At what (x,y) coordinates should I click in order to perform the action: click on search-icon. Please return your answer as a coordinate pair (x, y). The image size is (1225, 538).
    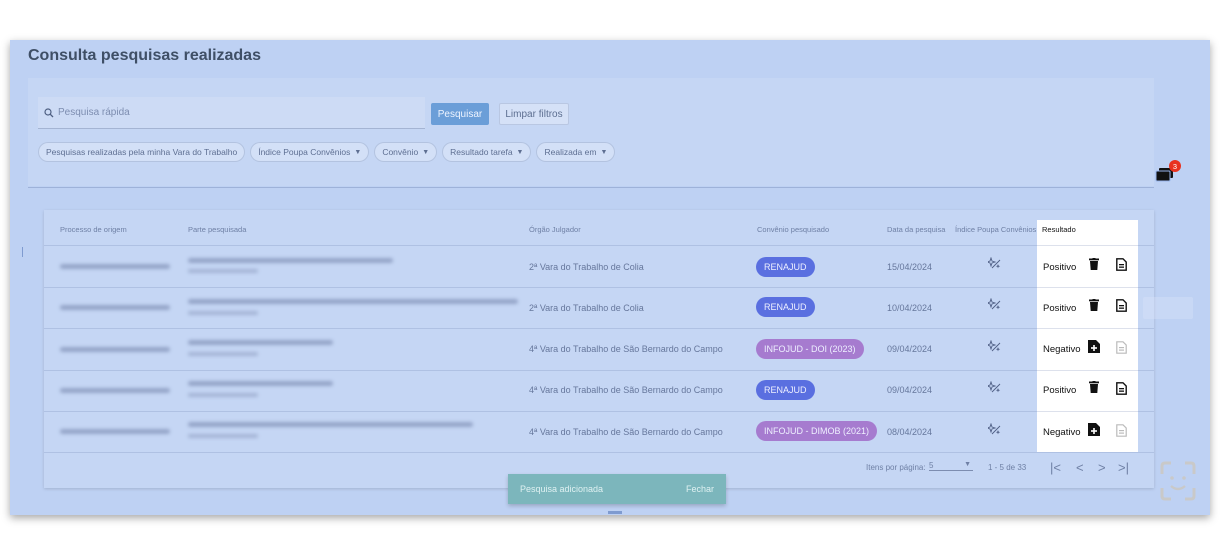
    Looking at the image, I should click on (49, 112).